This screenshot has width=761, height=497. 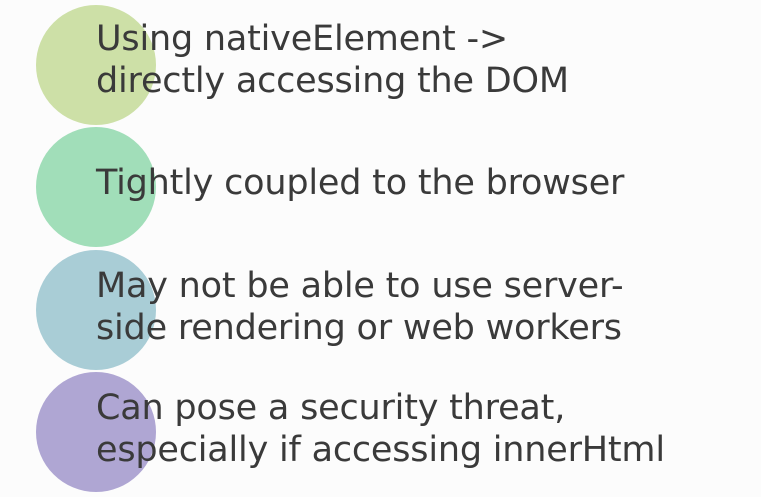 I want to click on bullet-text-line: Can pose a security threat,, so click(x=331, y=408).